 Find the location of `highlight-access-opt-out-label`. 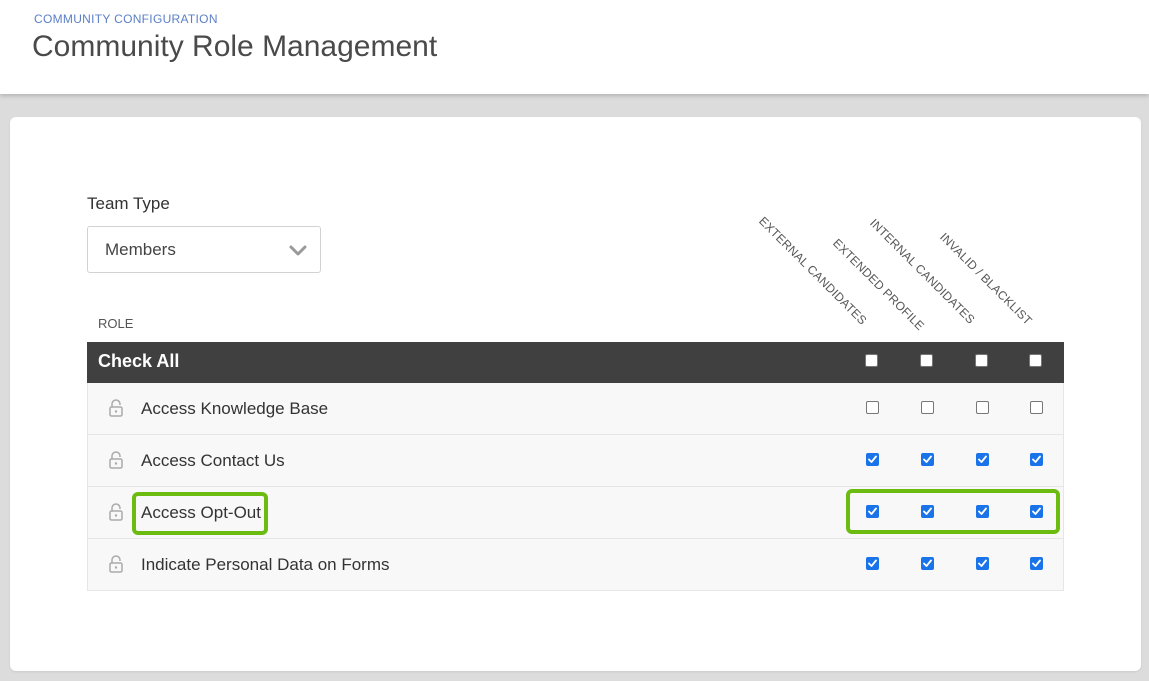

highlight-access-opt-out-label is located at coordinates (200, 513).